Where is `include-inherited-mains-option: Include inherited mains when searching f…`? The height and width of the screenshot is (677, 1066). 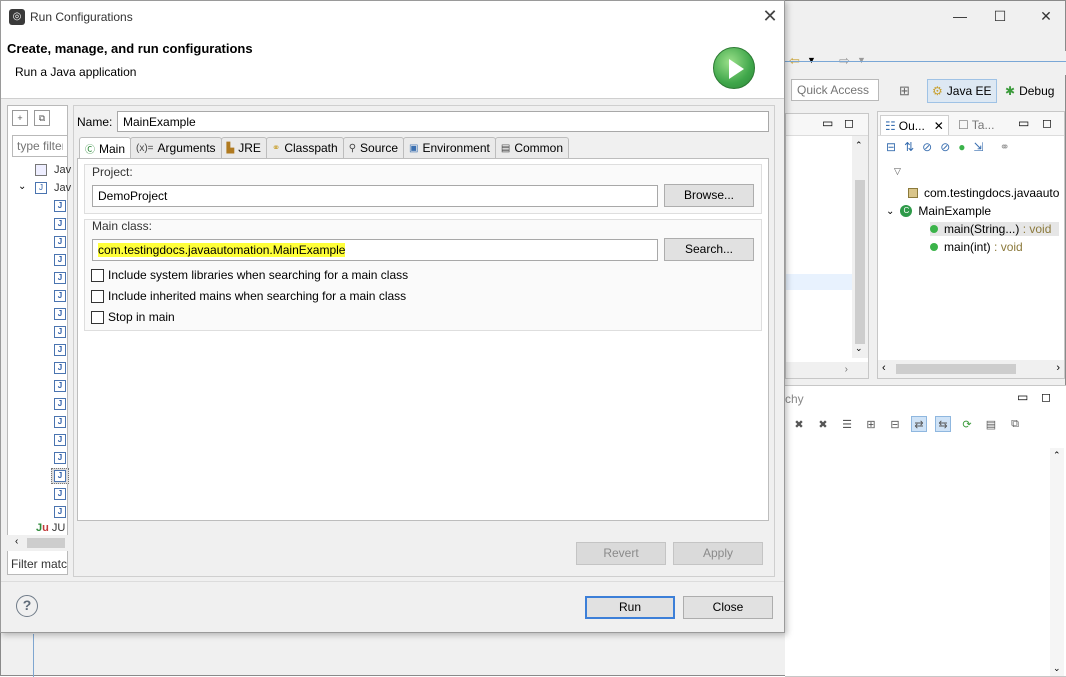 include-inherited-mains-option: Include inherited mains when searching f… is located at coordinates (248, 296).